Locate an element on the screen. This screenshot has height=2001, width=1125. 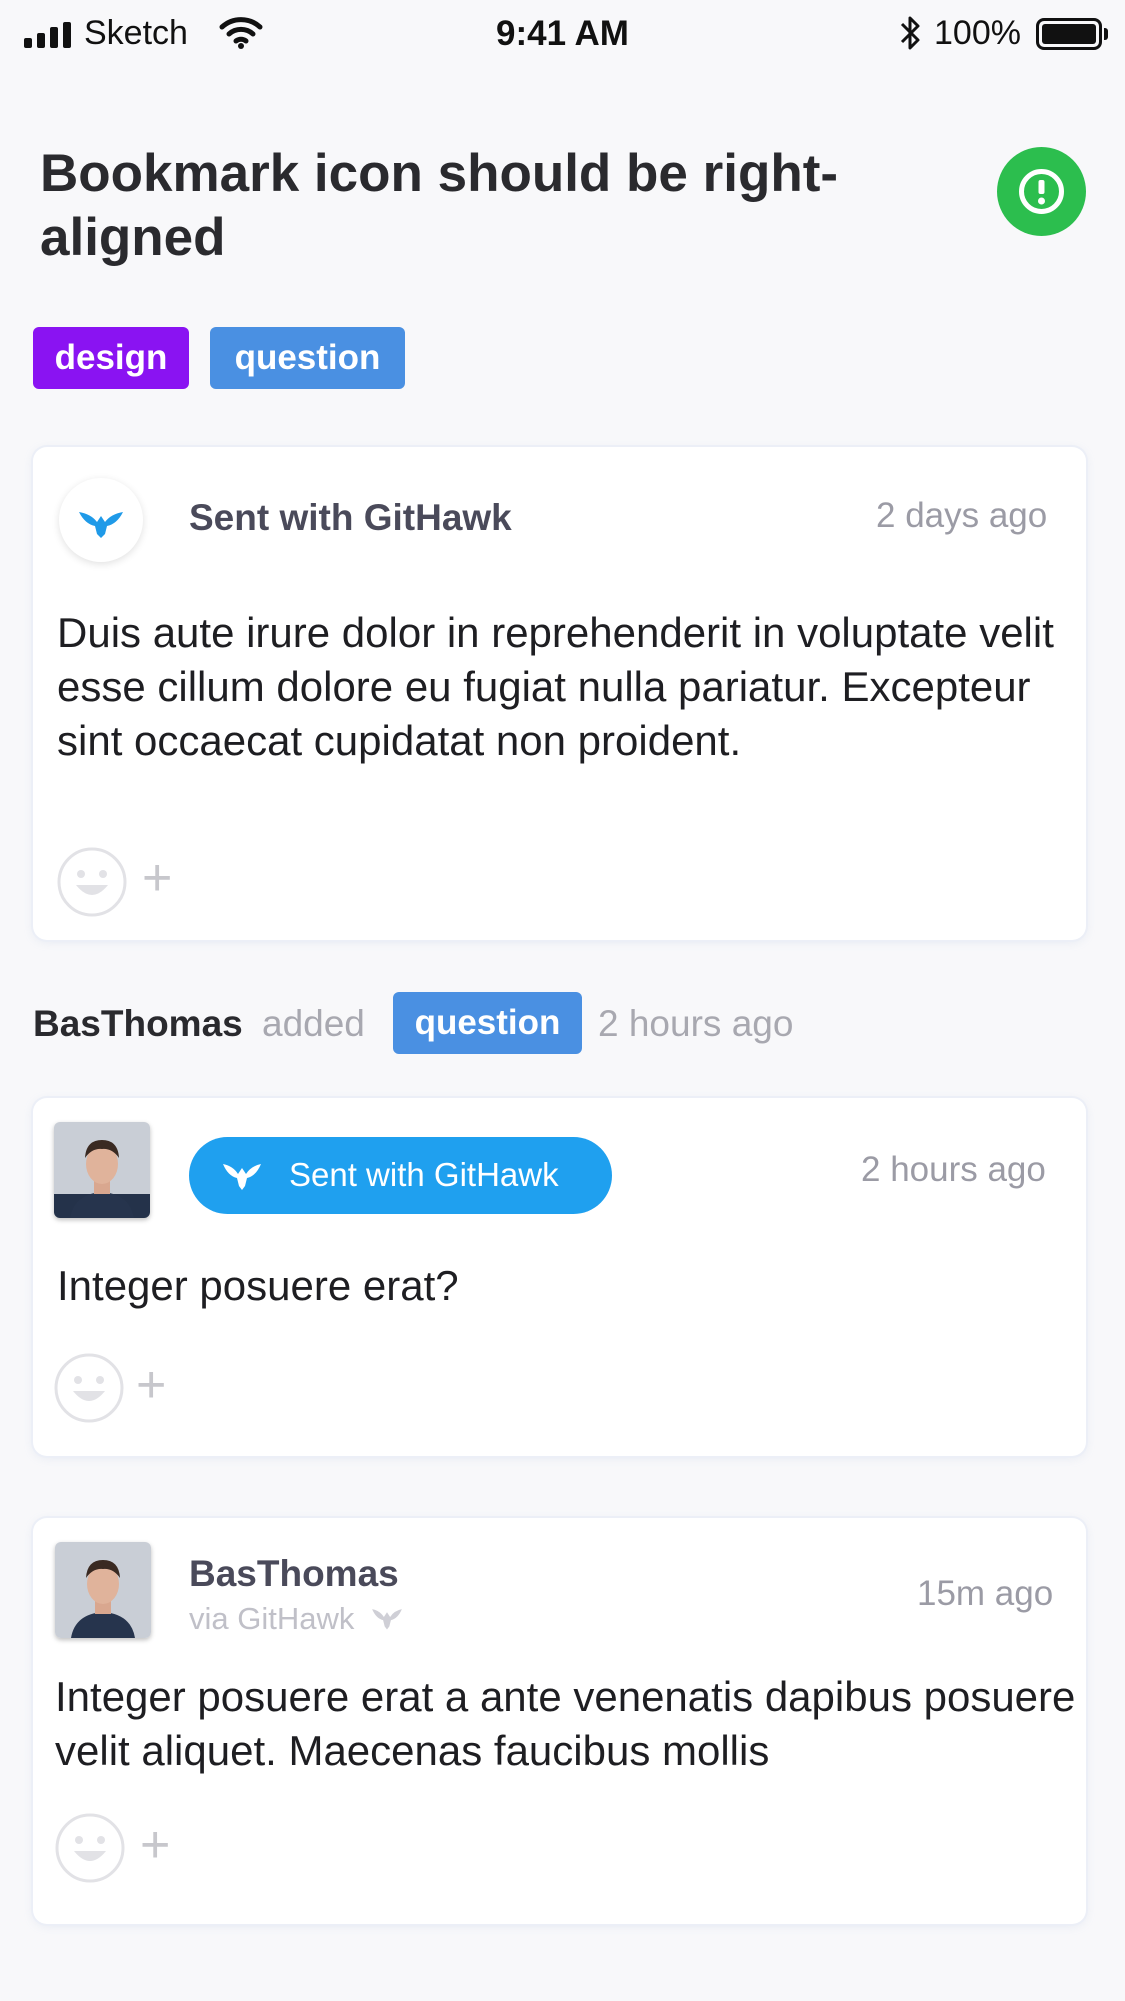
label-design: design is located at coordinates (111, 358).